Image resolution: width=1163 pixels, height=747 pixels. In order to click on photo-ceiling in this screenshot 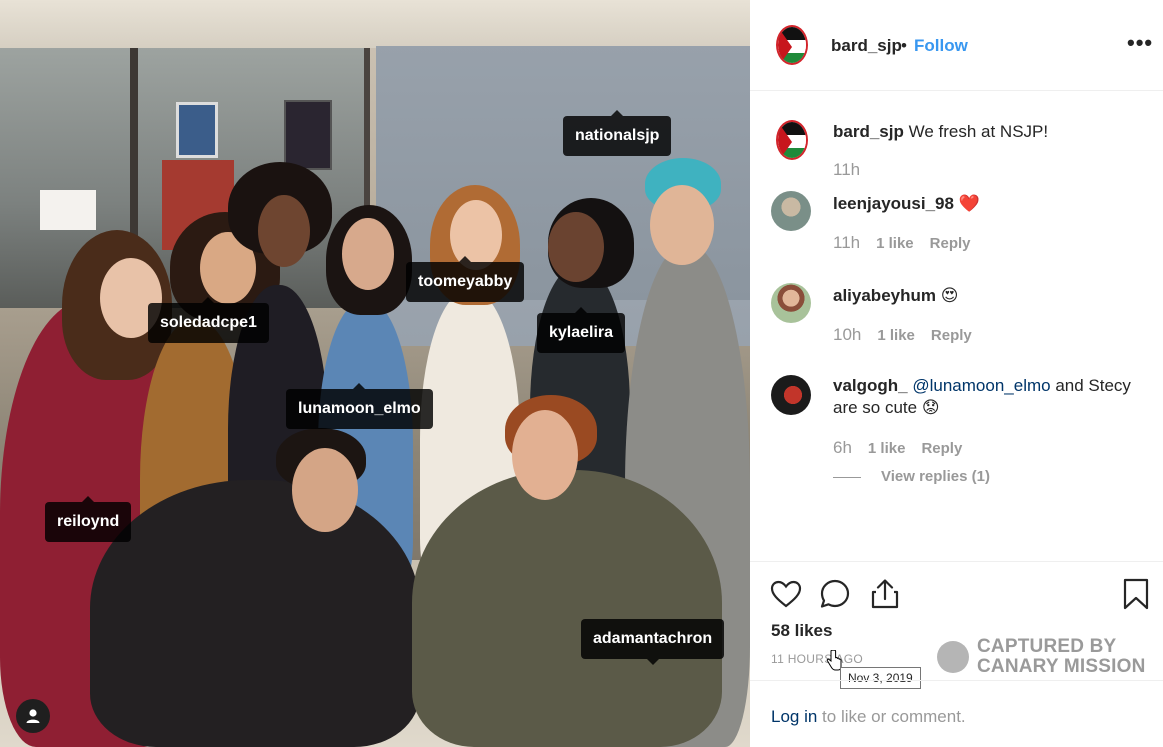, I will do `click(375, 24)`.